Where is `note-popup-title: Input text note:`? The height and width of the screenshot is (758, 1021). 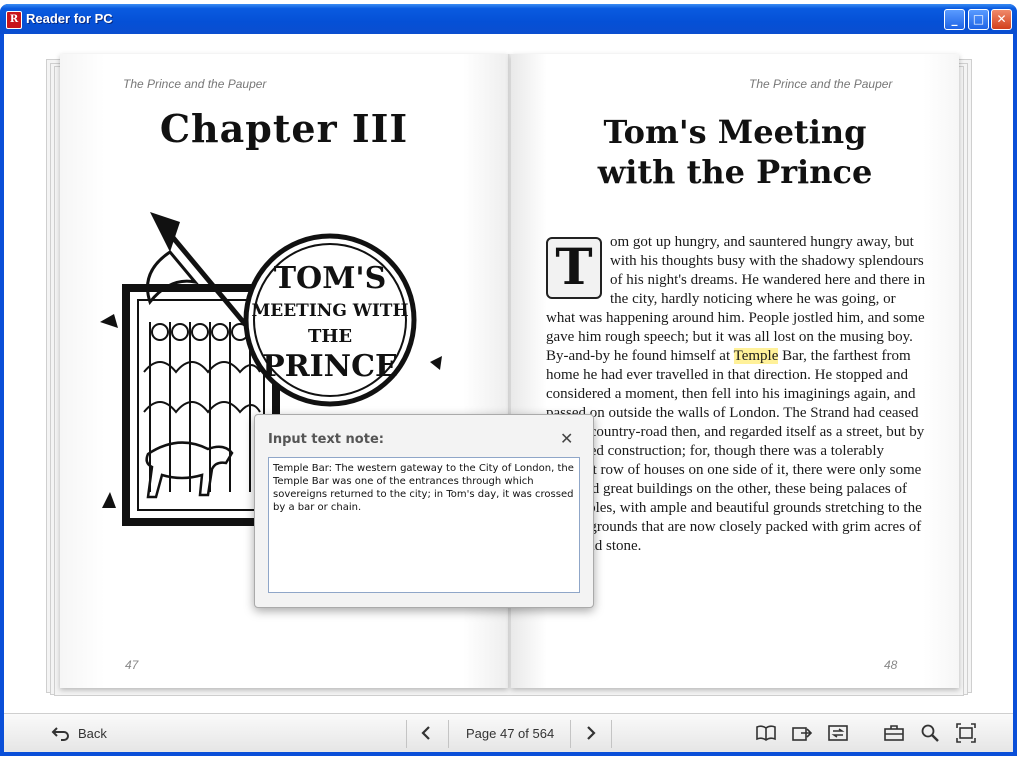
note-popup-title: Input text note: is located at coordinates (326, 439).